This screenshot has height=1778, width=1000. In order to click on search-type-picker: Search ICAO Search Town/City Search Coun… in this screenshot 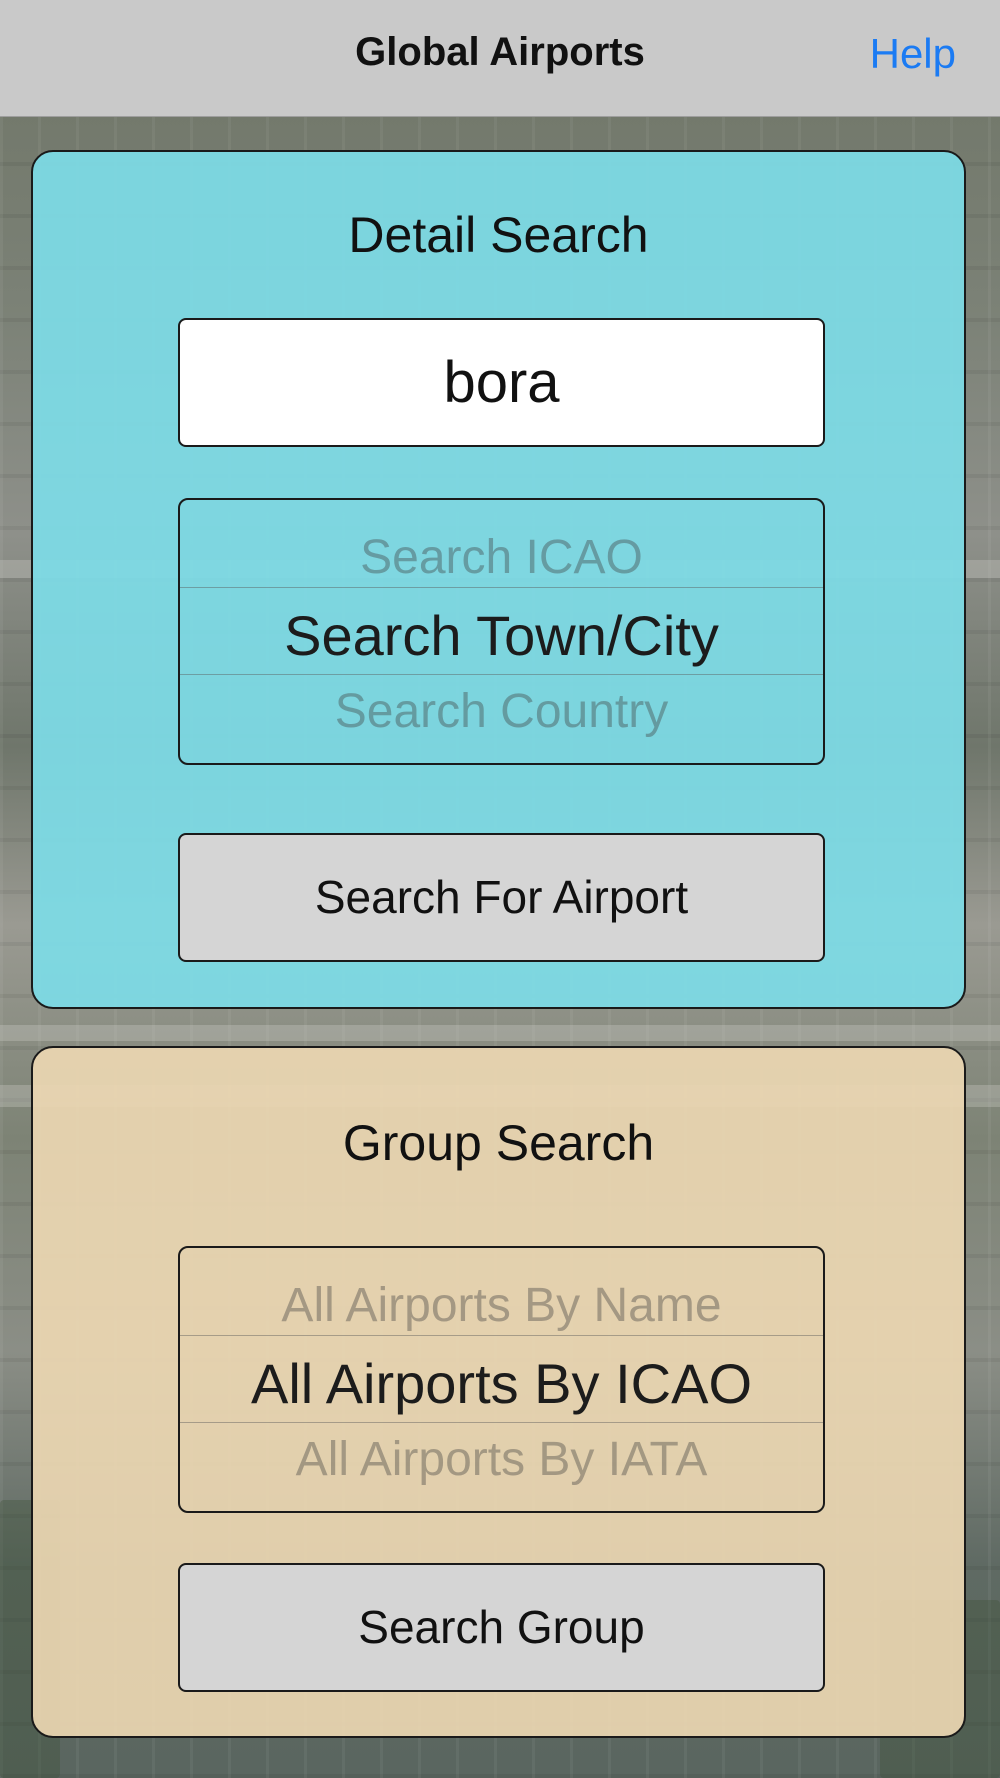, I will do `click(501, 631)`.